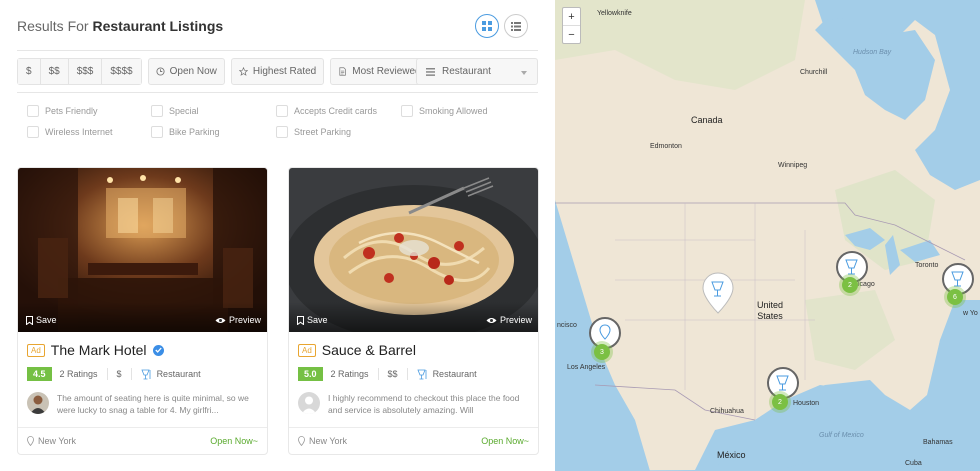  Describe the element at coordinates (85, 71) in the screenshot. I see `price-filter-3: $$$` at that location.